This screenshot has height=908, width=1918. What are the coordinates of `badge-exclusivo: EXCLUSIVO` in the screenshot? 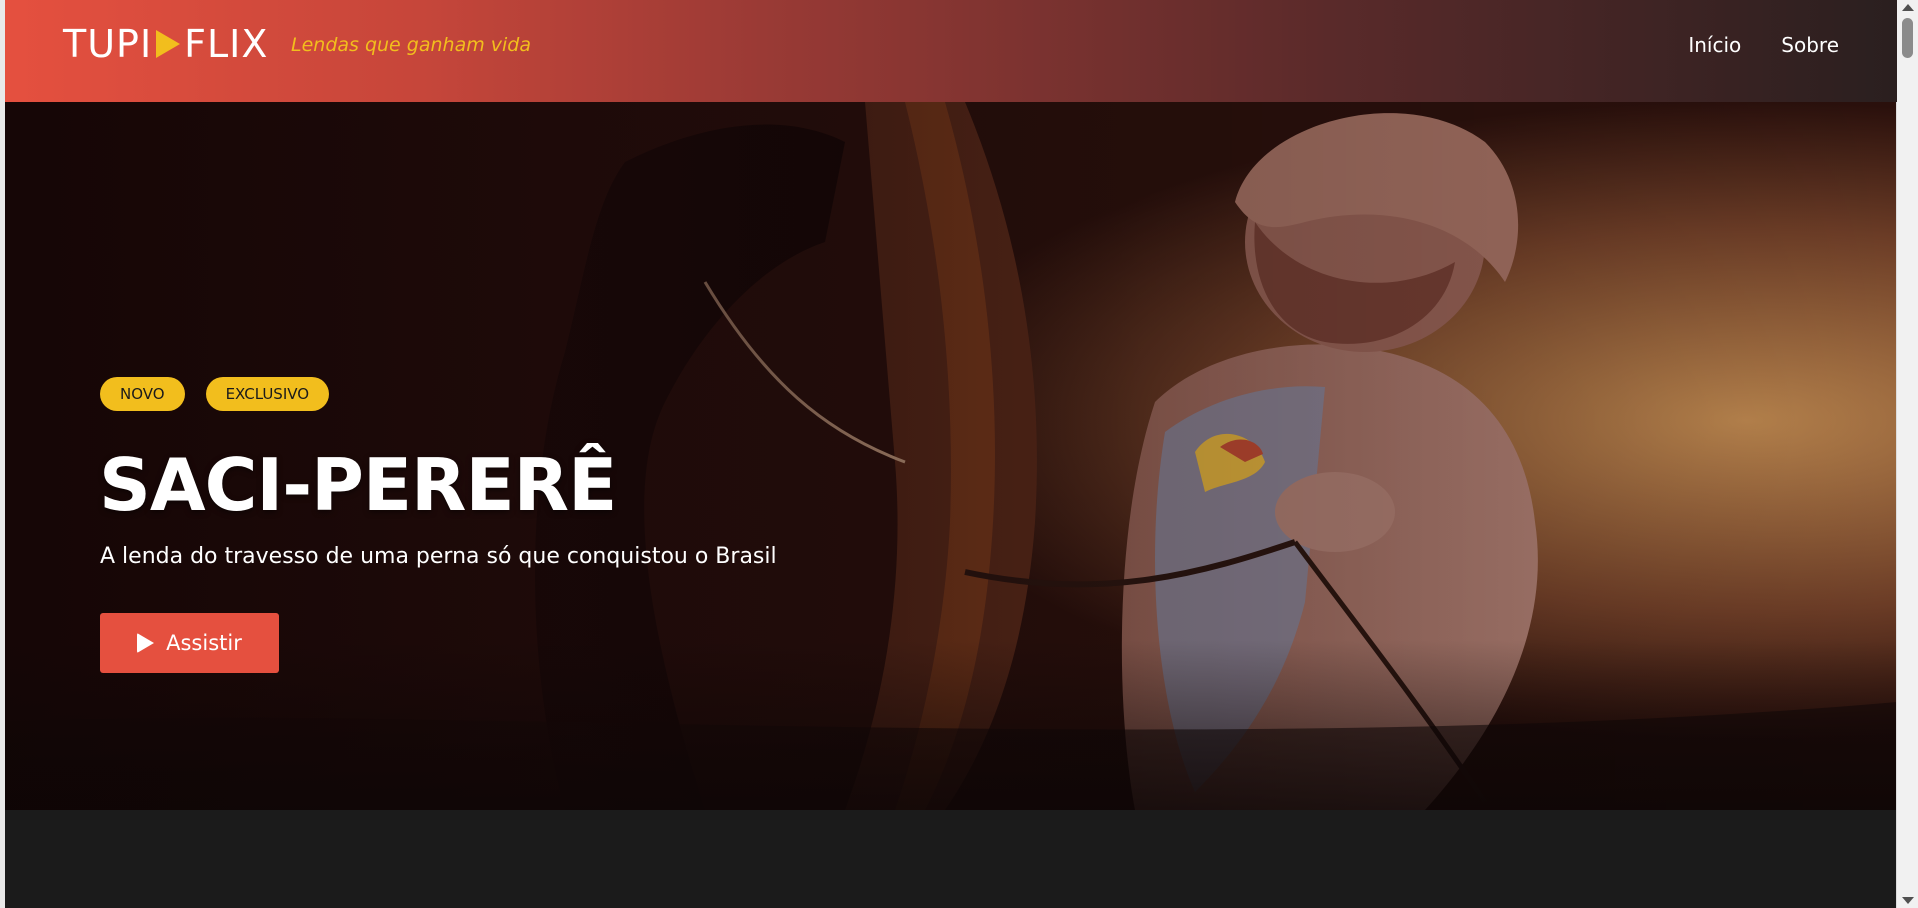 It's located at (267, 394).